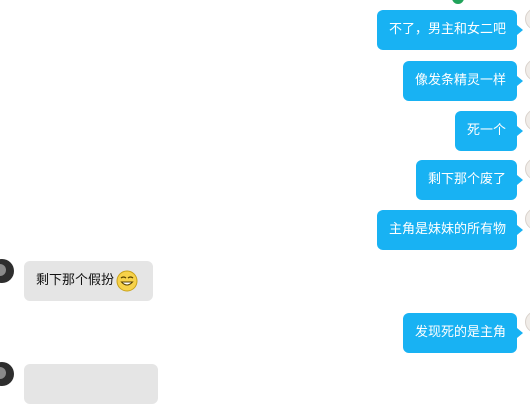 The height and width of the screenshot is (404, 530). I want to click on outgoing-message-bubble: 像发条精灵一样, so click(460, 81).